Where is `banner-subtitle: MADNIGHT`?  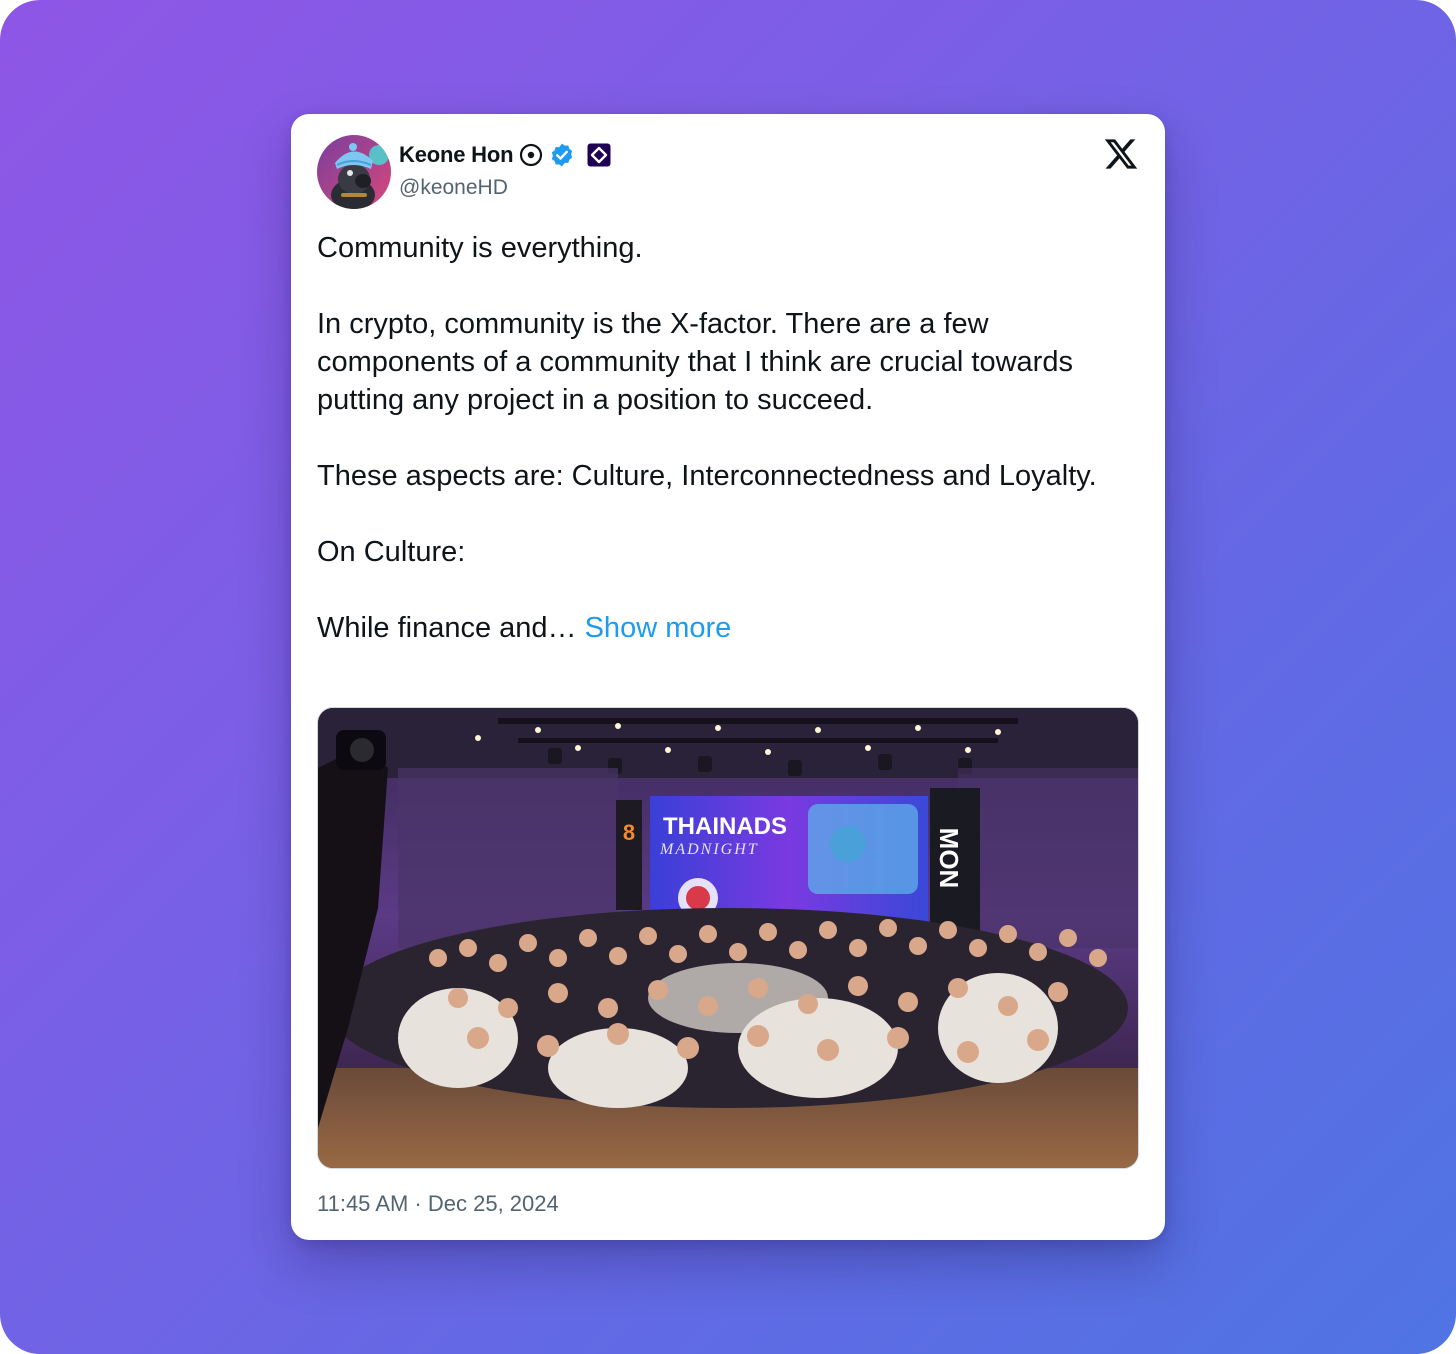 banner-subtitle: MADNIGHT is located at coordinates (709, 849).